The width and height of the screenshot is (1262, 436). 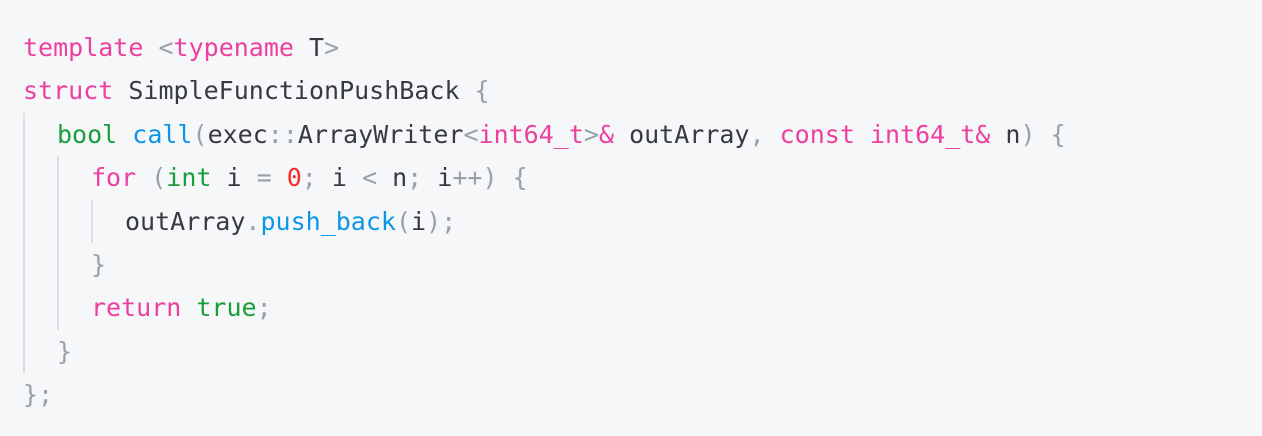 What do you see at coordinates (237, 134) in the screenshot?
I see `code-token: exec` at bounding box center [237, 134].